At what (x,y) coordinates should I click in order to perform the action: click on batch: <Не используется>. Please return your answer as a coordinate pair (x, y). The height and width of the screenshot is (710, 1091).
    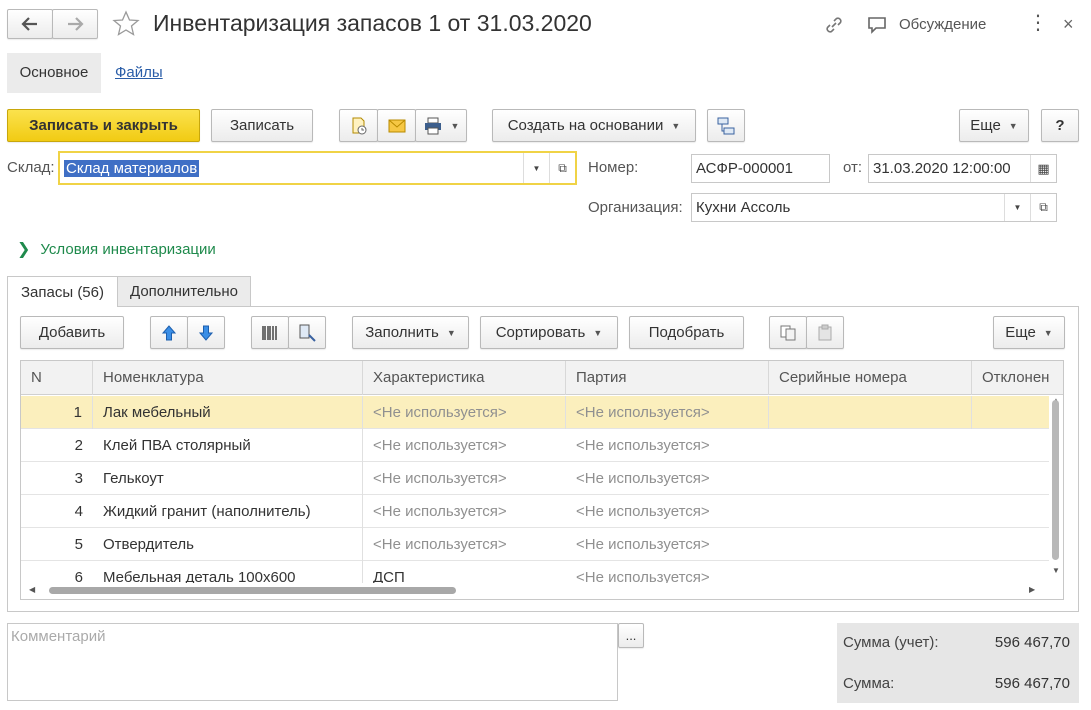
    Looking at the image, I should click on (643, 544).